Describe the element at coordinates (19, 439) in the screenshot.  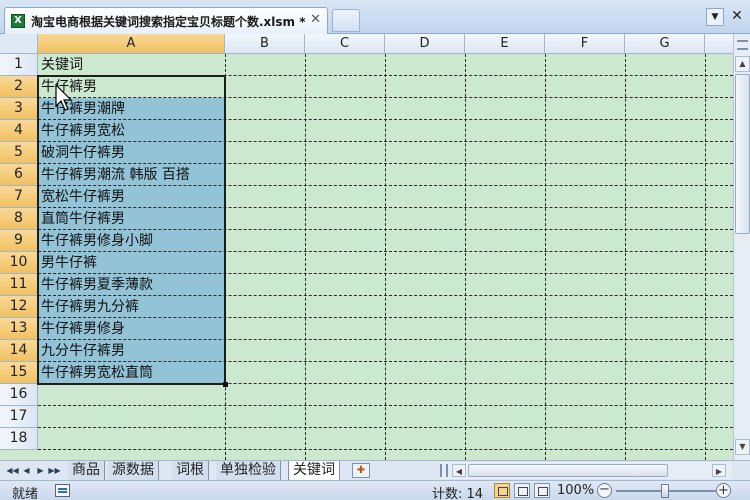
I see `row-header-18: 18` at that location.